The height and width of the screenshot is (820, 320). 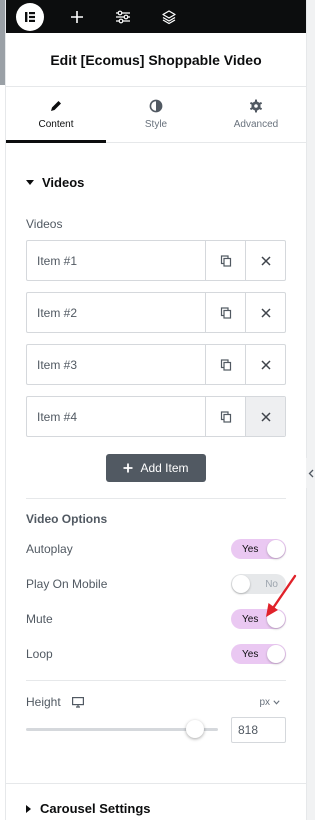 I want to click on toggle-row-loop: Loop Yes, so click(x=156, y=654).